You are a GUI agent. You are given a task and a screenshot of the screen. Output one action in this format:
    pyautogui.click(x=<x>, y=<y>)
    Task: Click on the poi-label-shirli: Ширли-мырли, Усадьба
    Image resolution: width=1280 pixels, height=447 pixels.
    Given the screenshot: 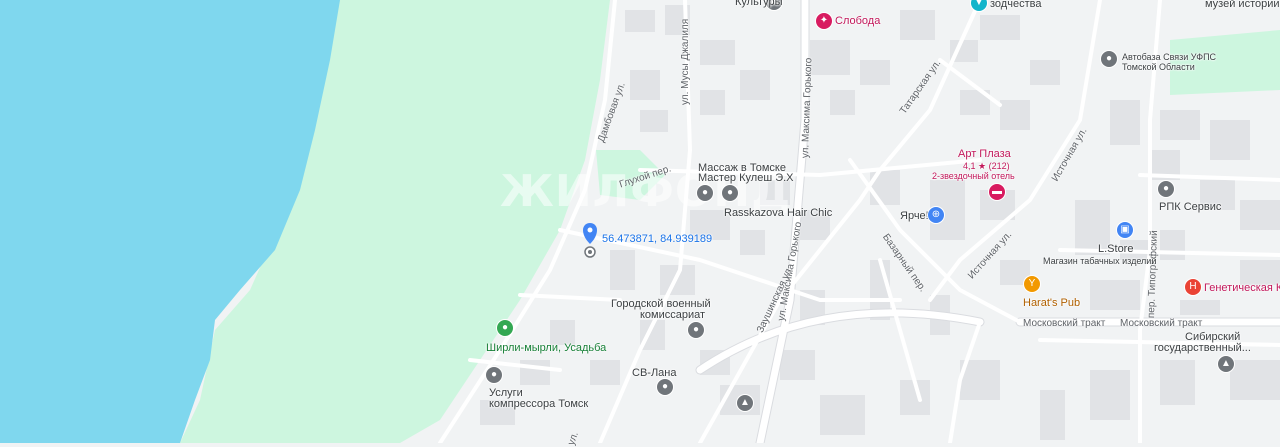 What is the action you would take?
    pyautogui.click(x=546, y=348)
    